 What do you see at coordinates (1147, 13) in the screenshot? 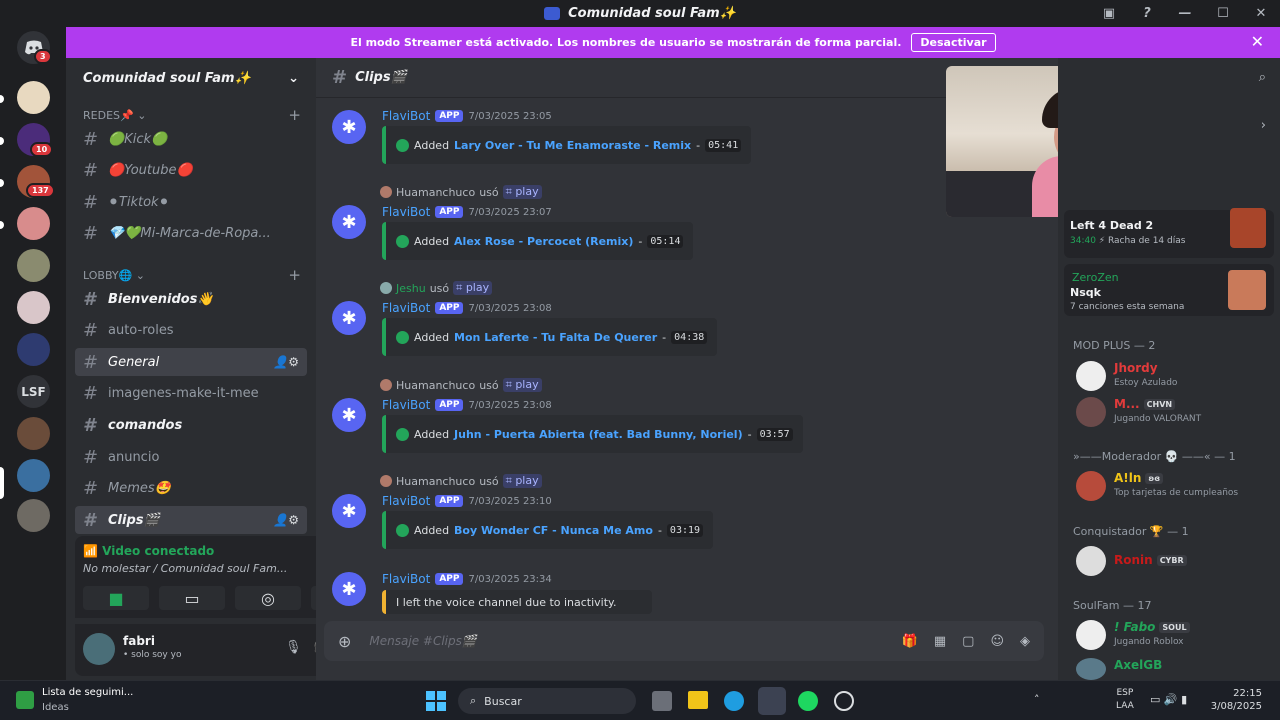
I see `help-icon: ?` at bounding box center [1147, 13].